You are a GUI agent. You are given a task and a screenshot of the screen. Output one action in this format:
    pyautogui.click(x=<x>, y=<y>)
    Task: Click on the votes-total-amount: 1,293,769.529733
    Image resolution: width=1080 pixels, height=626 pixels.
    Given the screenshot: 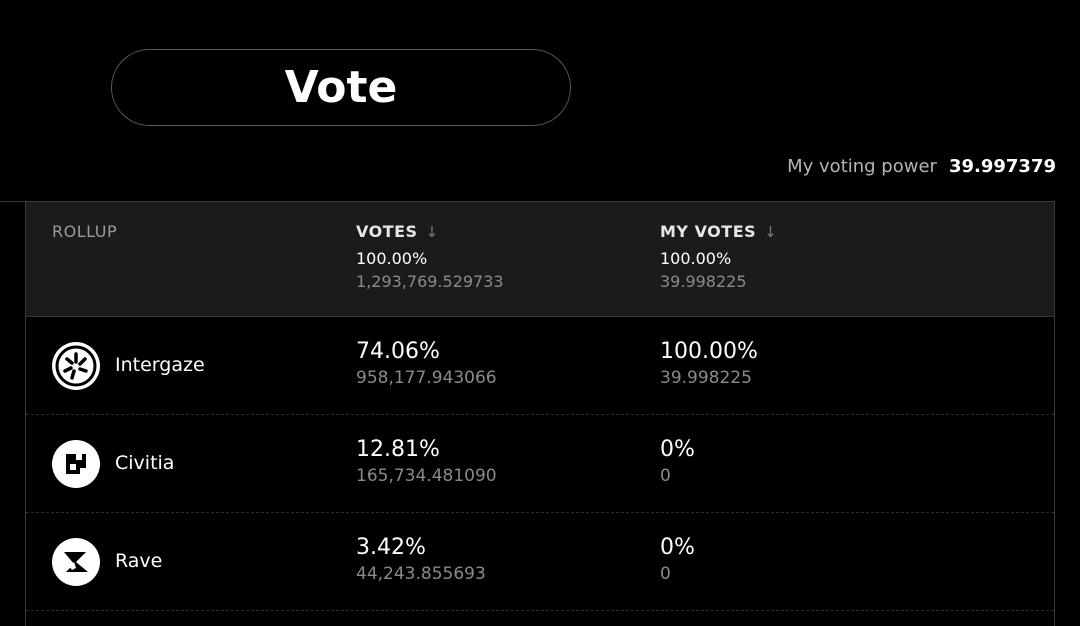 What is the action you would take?
    pyautogui.click(x=430, y=281)
    